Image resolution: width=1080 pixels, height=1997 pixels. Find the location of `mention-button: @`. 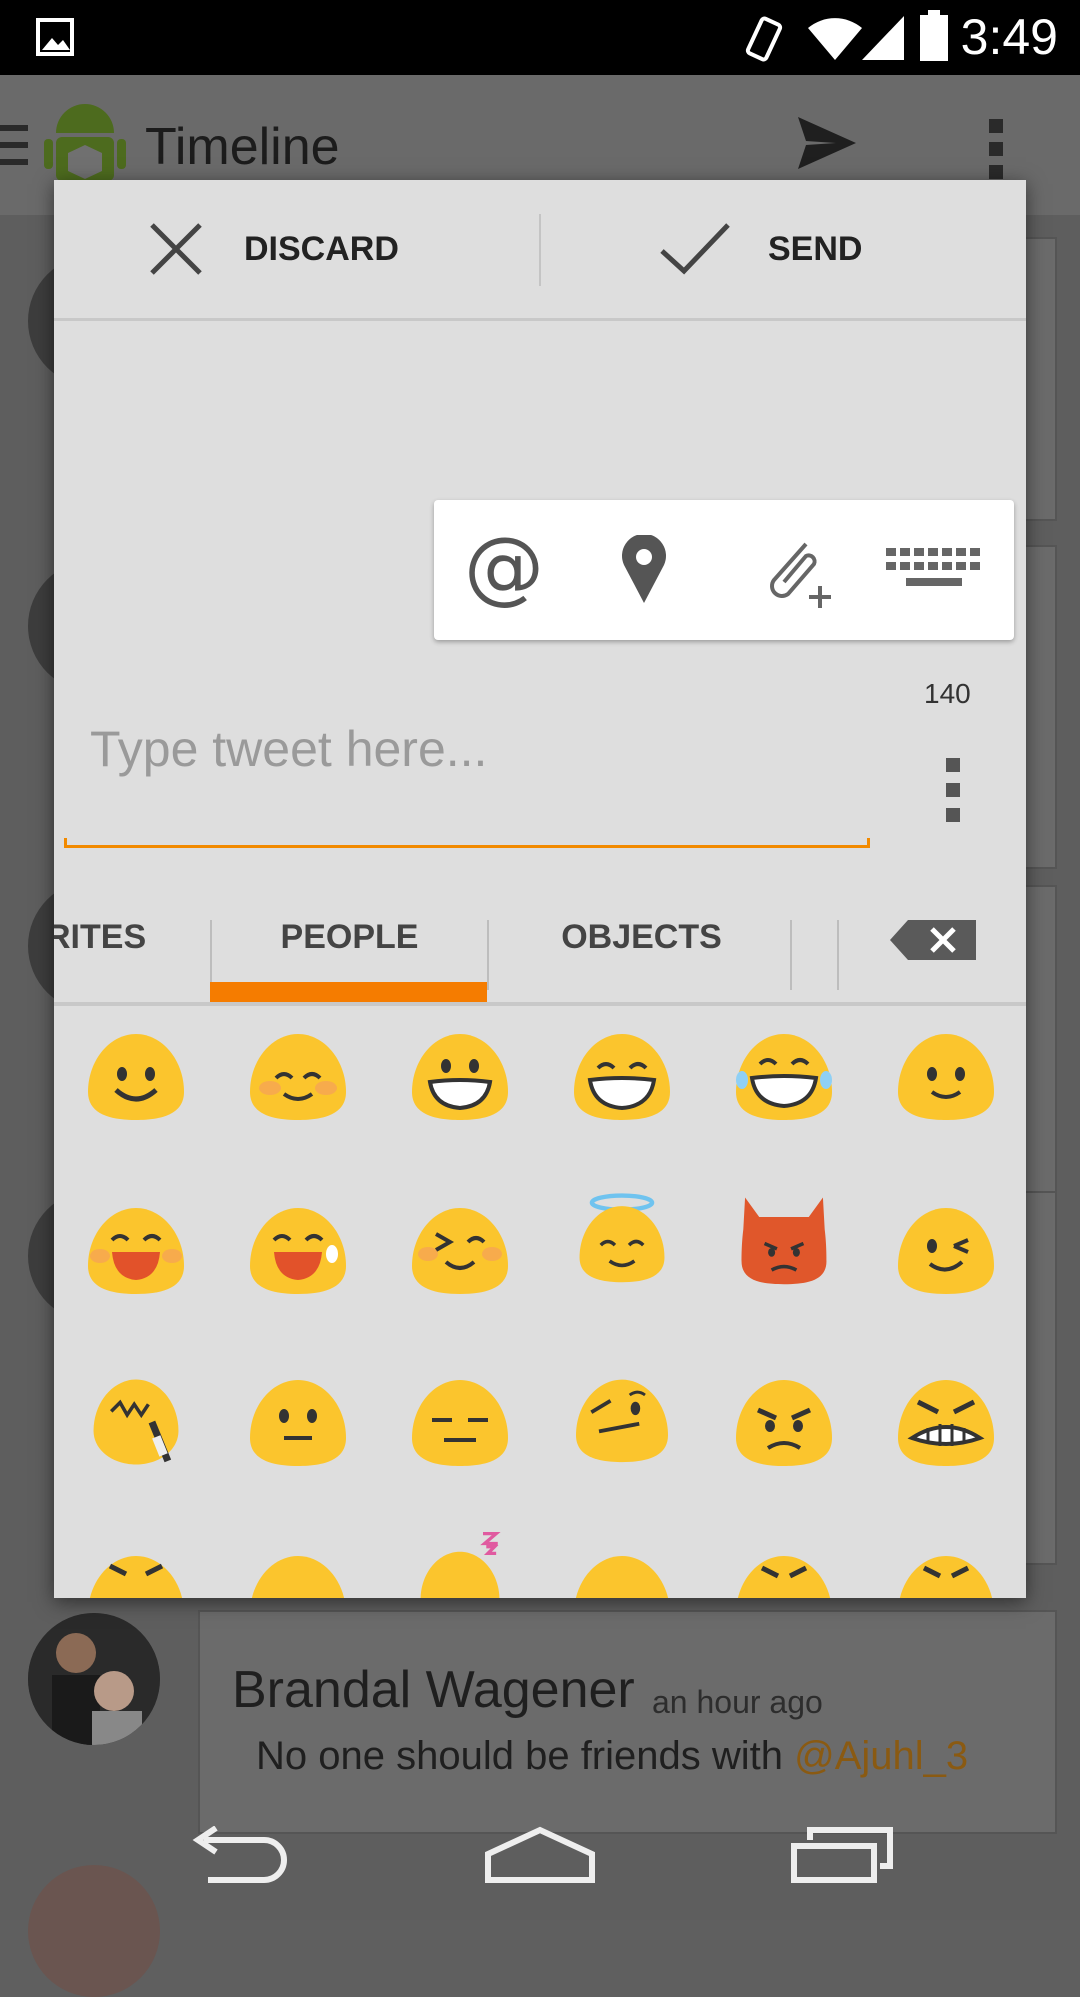

mention-button: @ is located at coordinates (504, 570).